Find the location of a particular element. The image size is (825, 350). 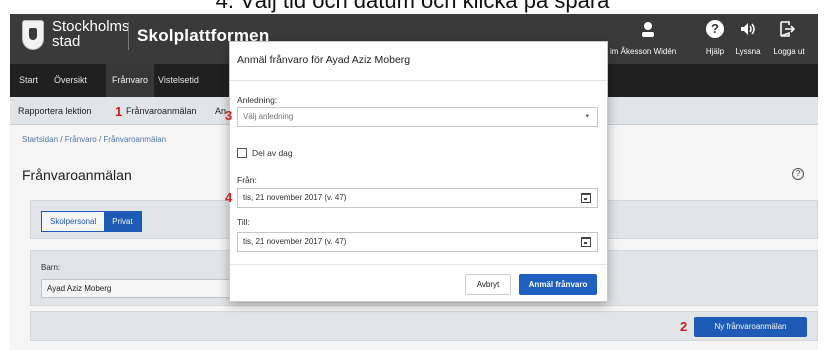

dialog-footer-divider is located at coordinates (418, 264).